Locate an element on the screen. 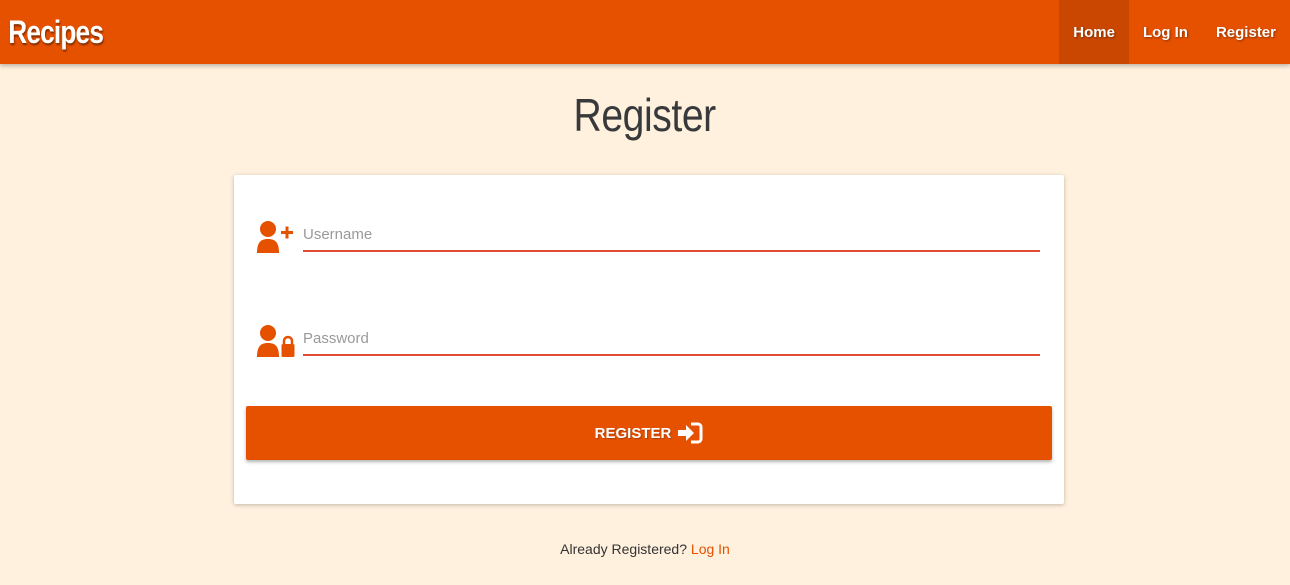 Image resolution: width=1290 pixels, height=585 pixels. login-prompt-text: Already Registered? is located at coordinates (624, 549).